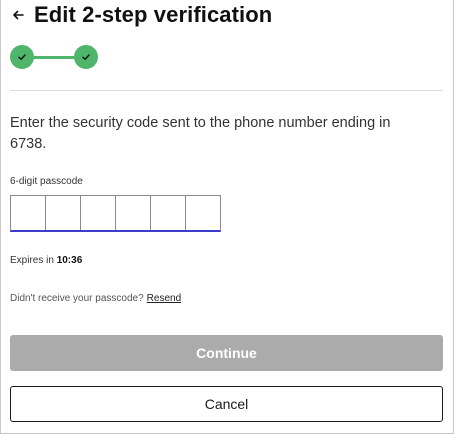 The image size is (454, 434). I want to click on arrow-left-icon, so click(18, 15).